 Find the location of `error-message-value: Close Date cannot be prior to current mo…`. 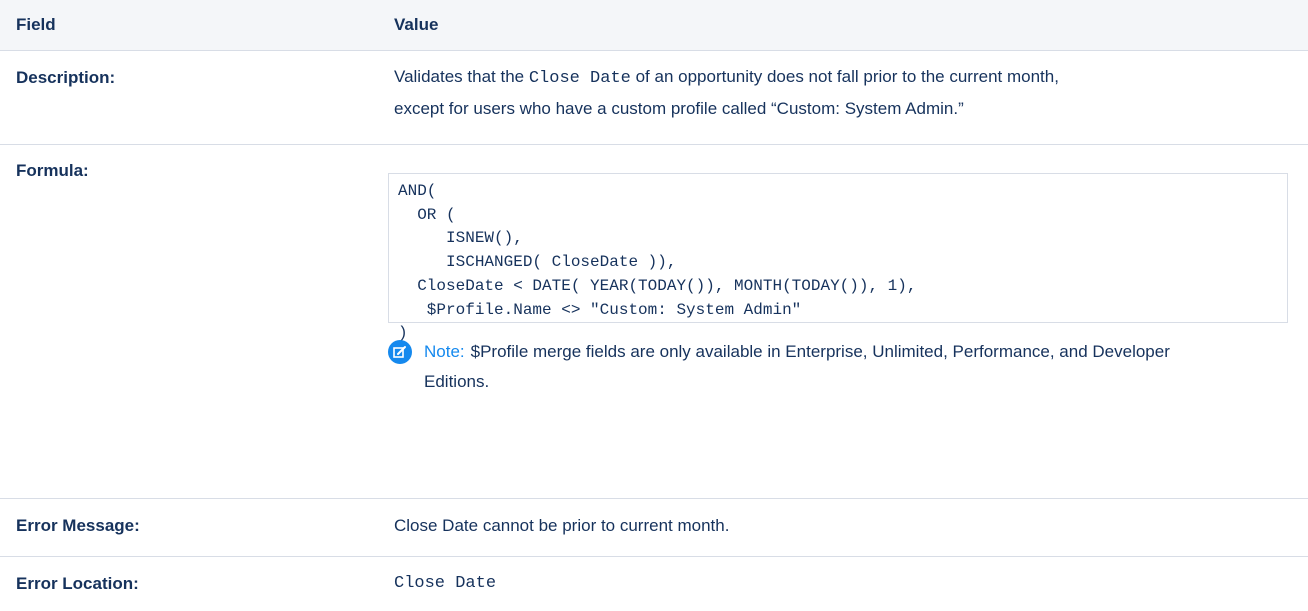

error-message-value: Close Date cannot be prior to current mo… is located at coordinates (562, 525).